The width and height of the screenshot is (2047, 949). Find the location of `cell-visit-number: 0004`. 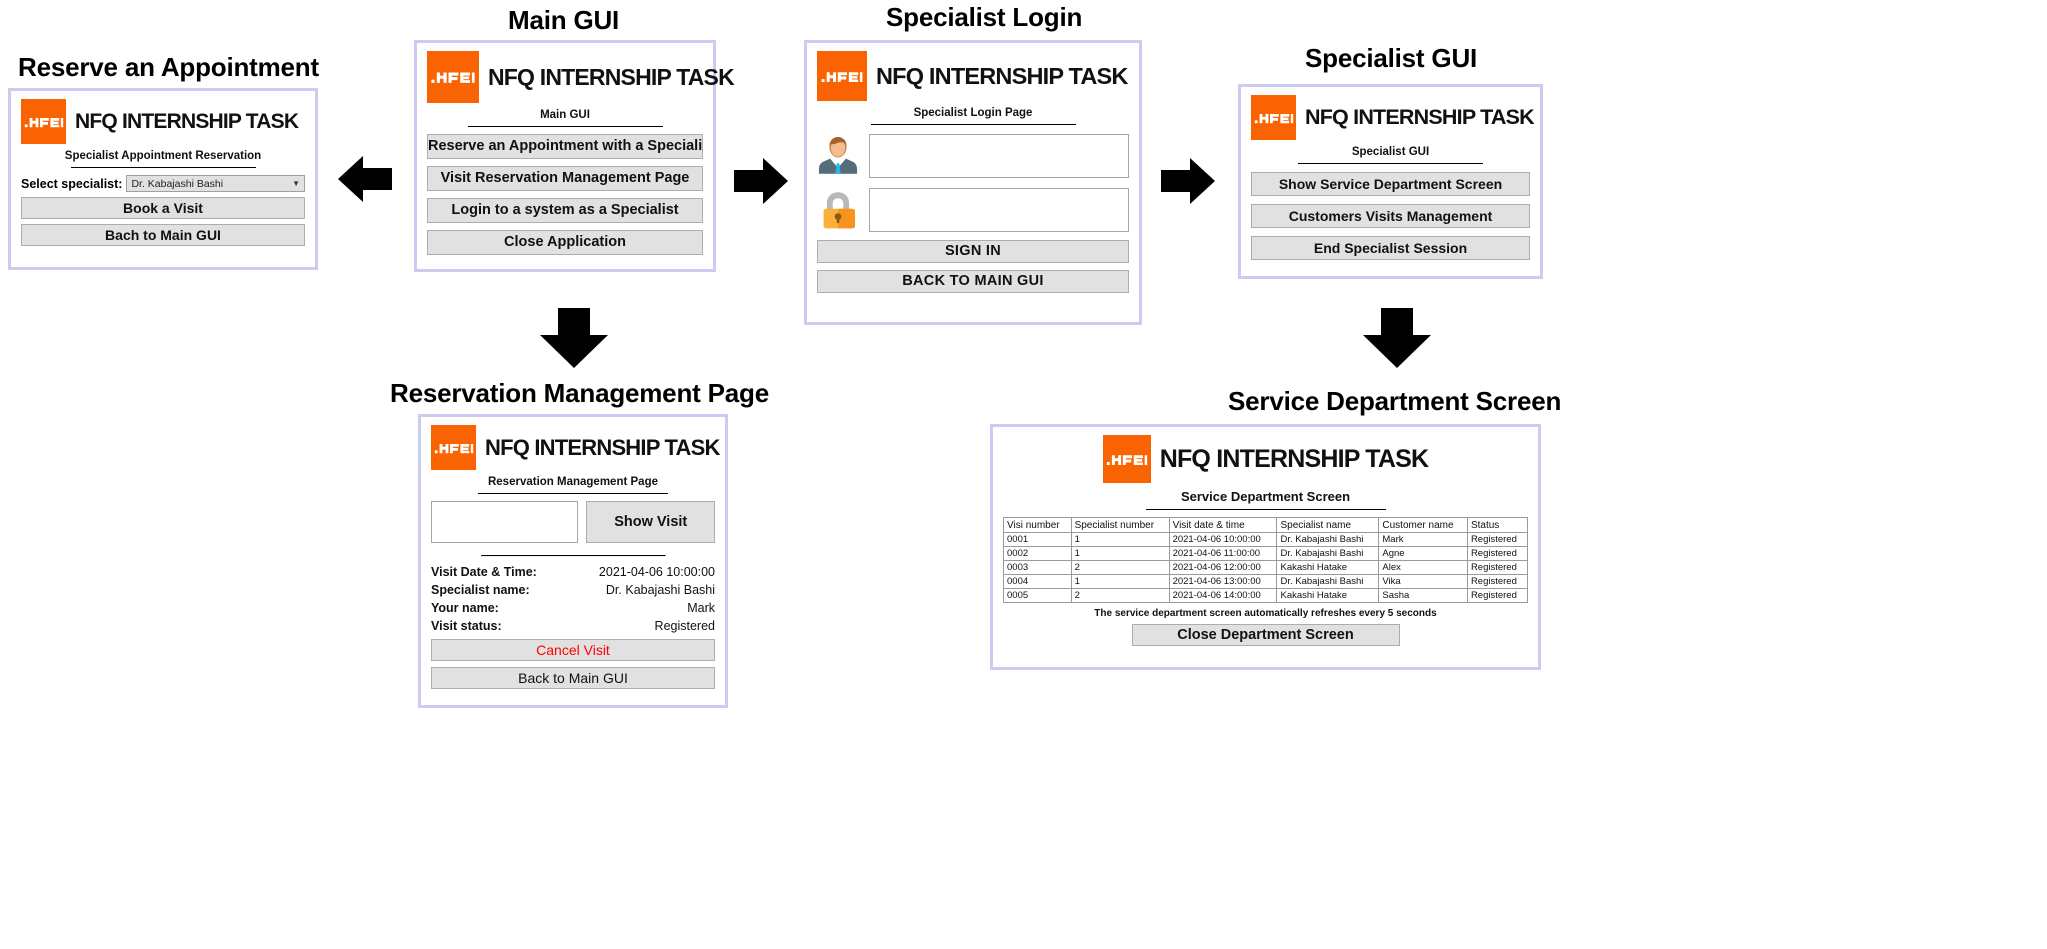

cell-visit-number: 0004 is located at coordinates (1037, 581).